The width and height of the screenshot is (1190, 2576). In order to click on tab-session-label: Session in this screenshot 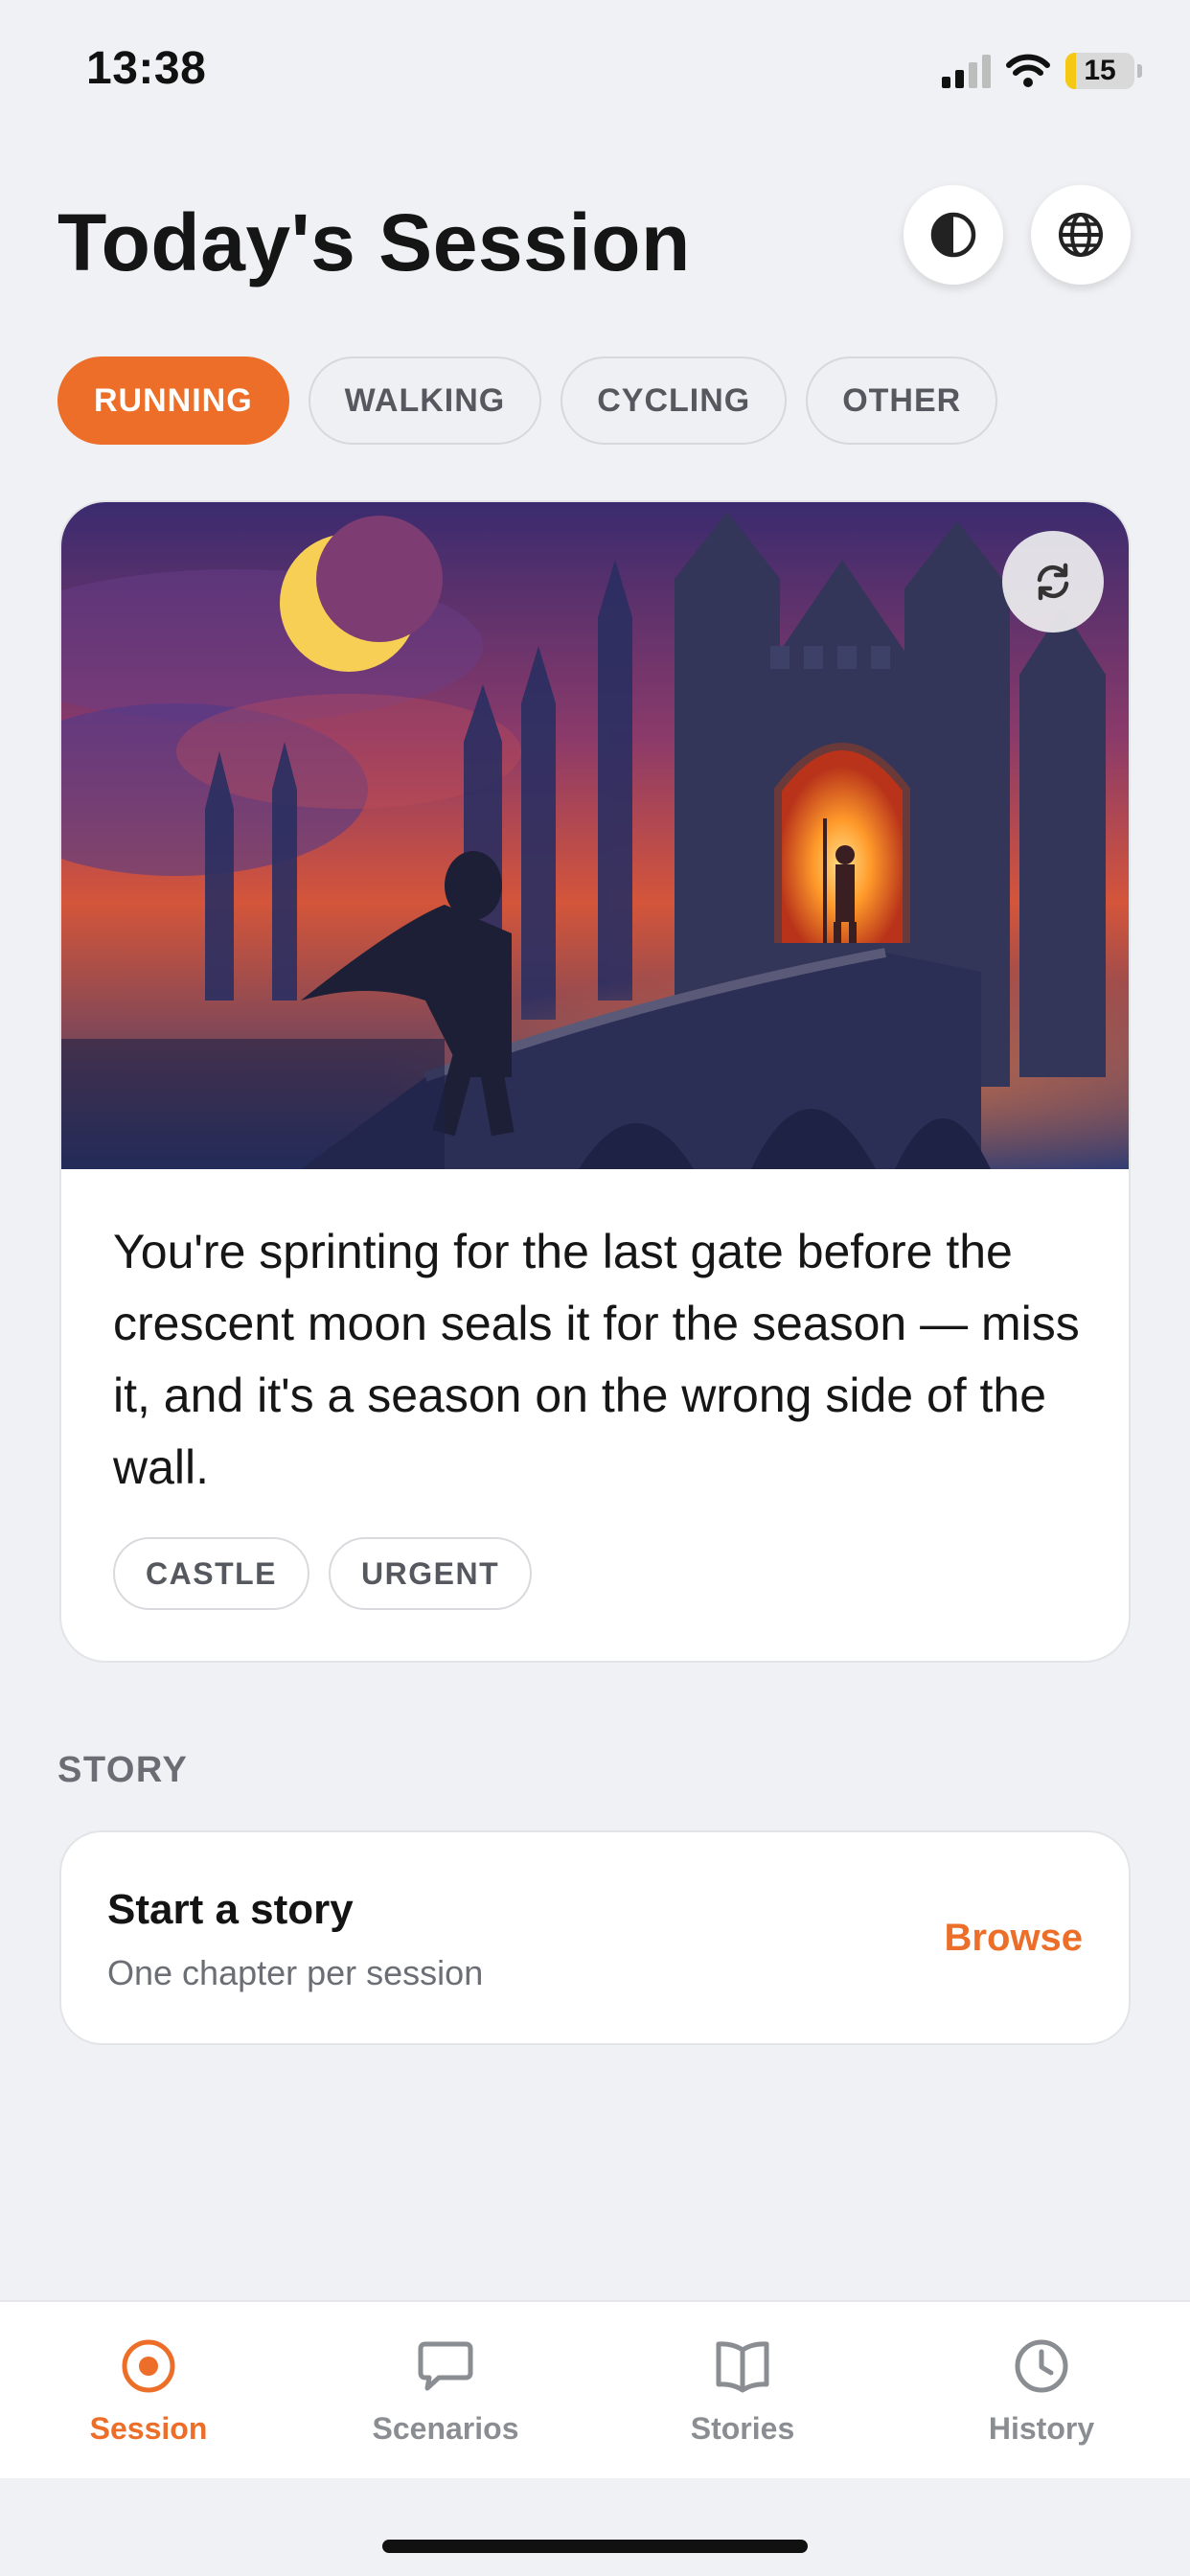, I will do `click(148, 2428)`.